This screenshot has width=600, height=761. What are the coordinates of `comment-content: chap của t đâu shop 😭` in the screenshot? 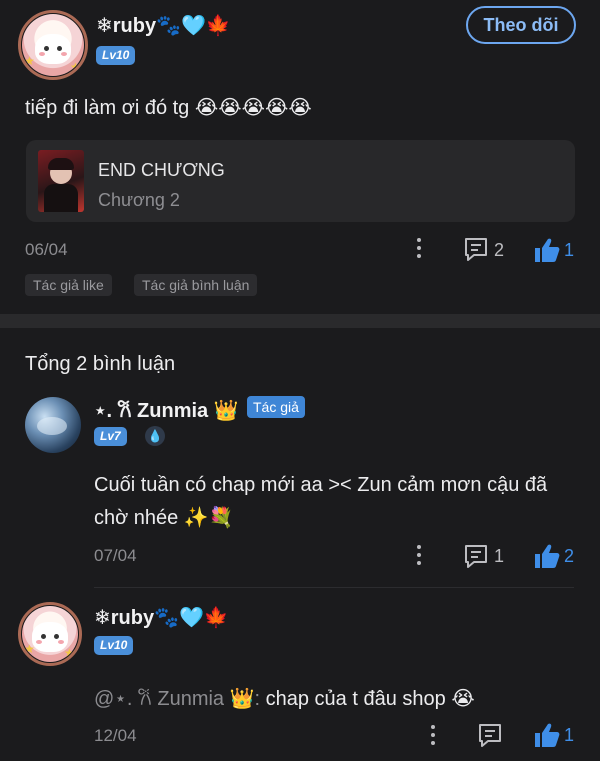 It's located at (370, 699).